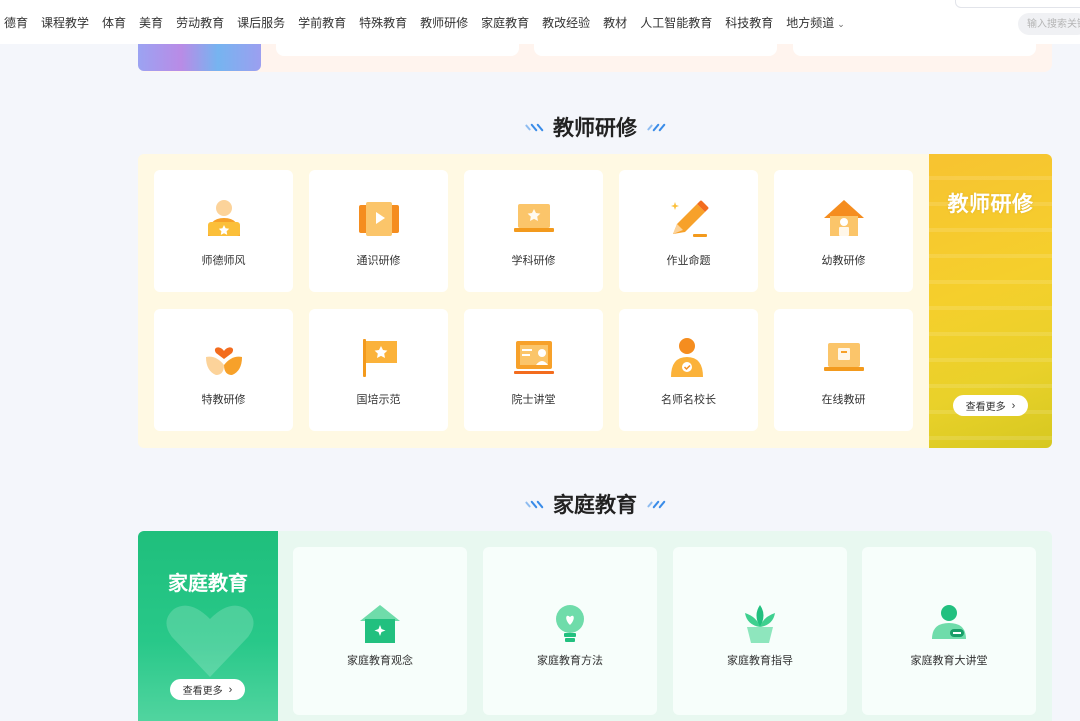  What do you see at coordinates (990, 204) in the screenshot?
I see `teacher-banner-title: 教师研修` at bounding box center [990, 204].